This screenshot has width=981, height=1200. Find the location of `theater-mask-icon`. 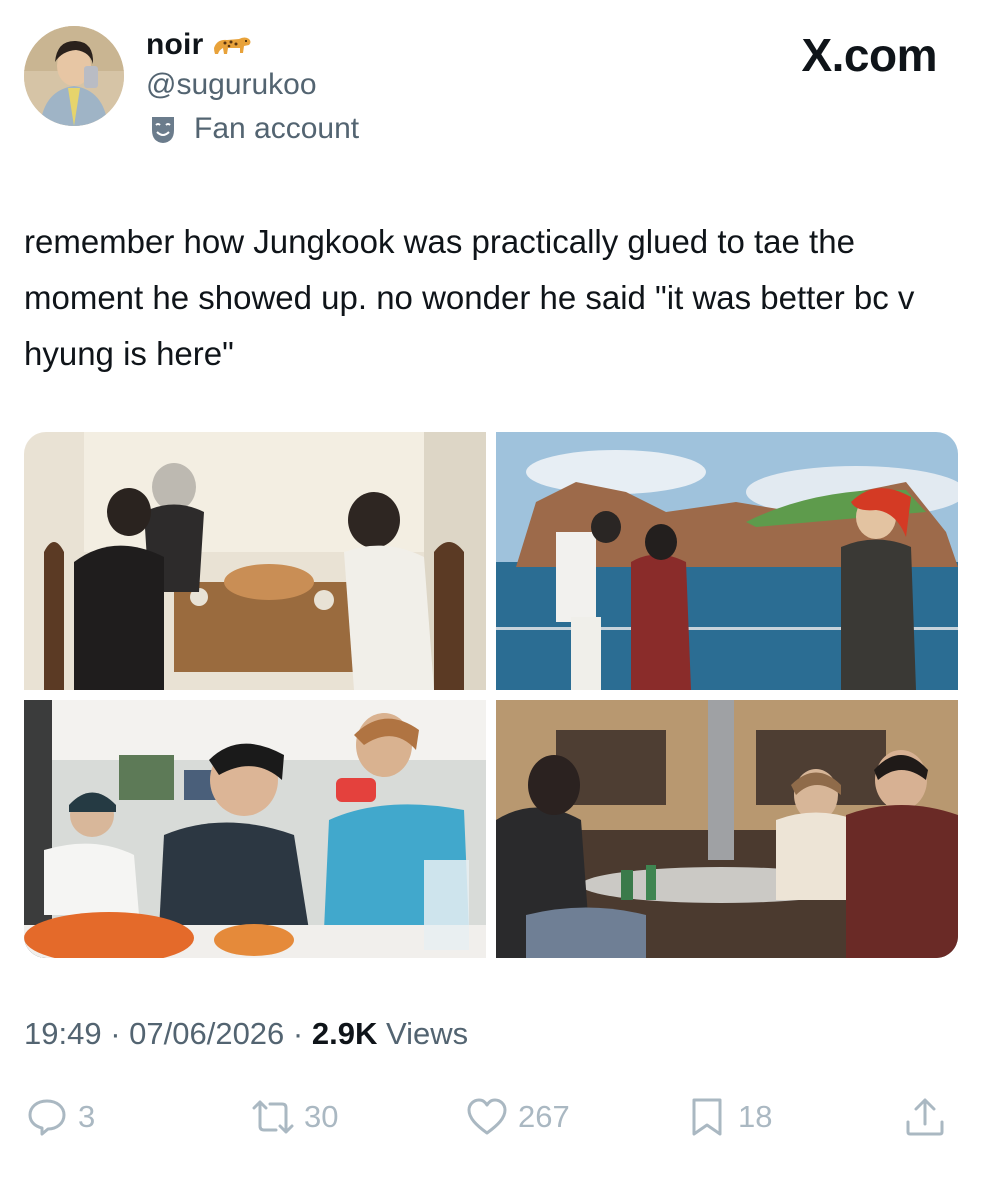

theater-mask-icon is located at coordinates (163, 130).